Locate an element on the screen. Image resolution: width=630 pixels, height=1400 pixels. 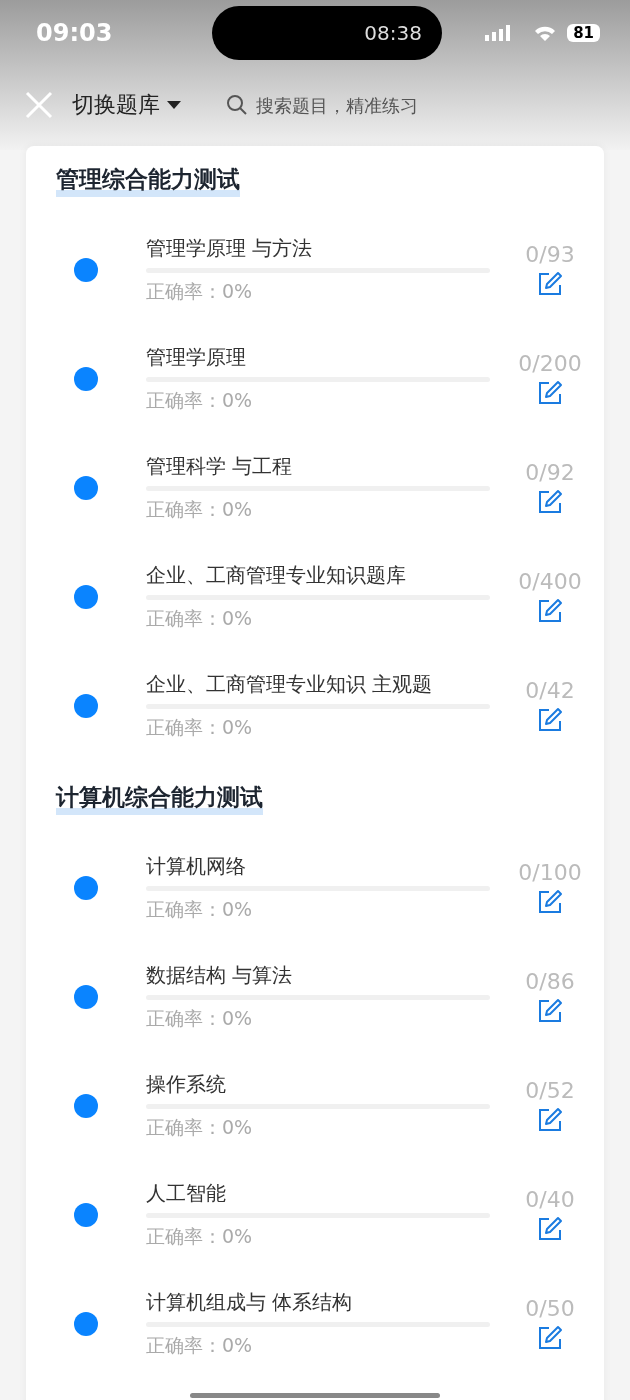
status-time: 09:03 is located at coordinates (75, 33).